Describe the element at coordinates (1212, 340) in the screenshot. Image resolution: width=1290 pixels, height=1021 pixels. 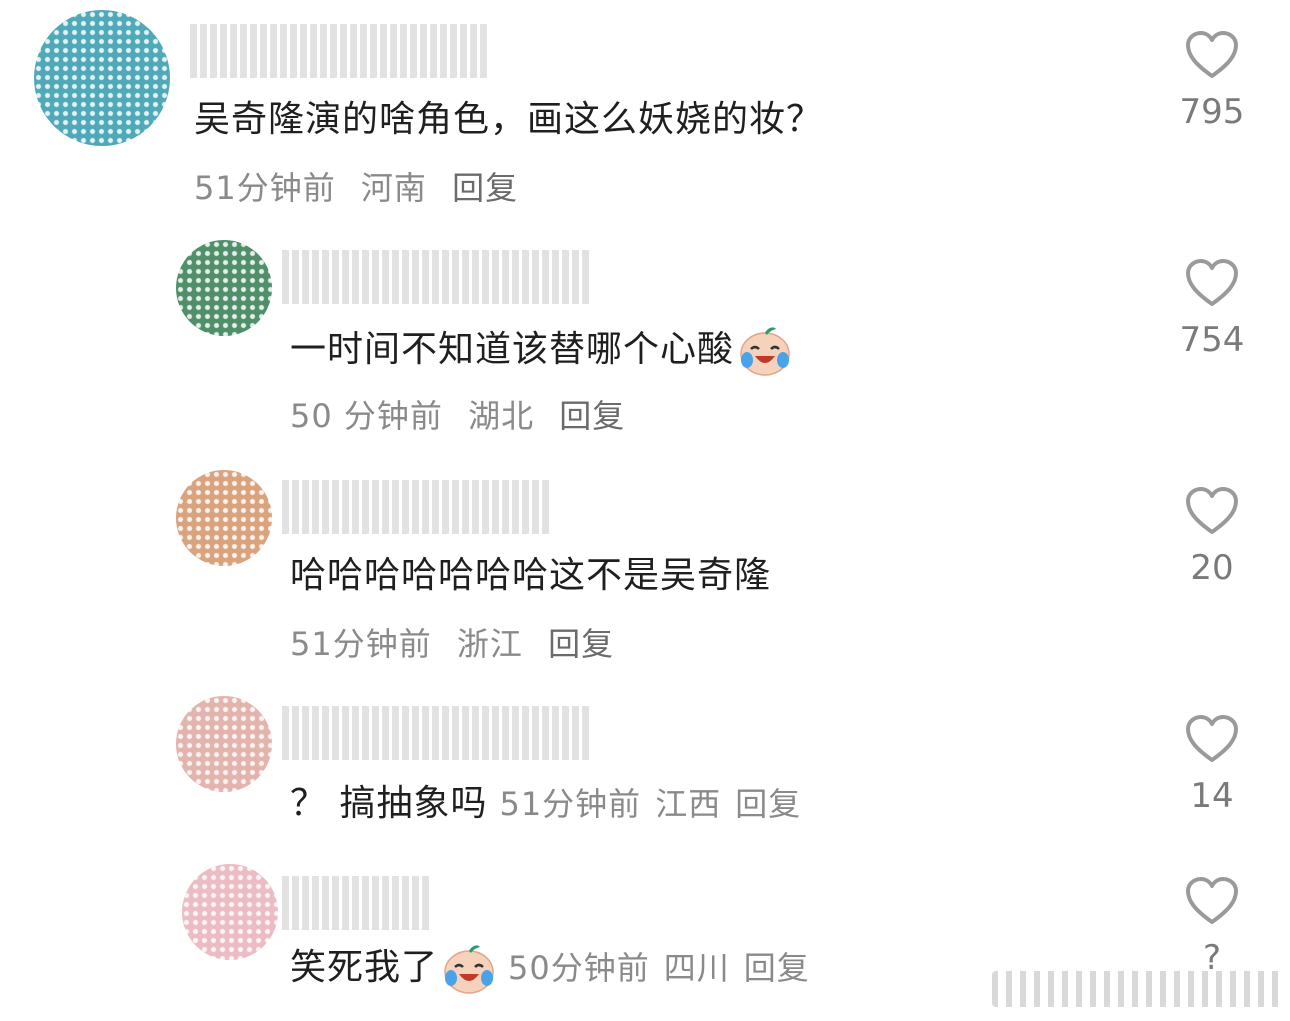
I see `like-count: 754` at that location.